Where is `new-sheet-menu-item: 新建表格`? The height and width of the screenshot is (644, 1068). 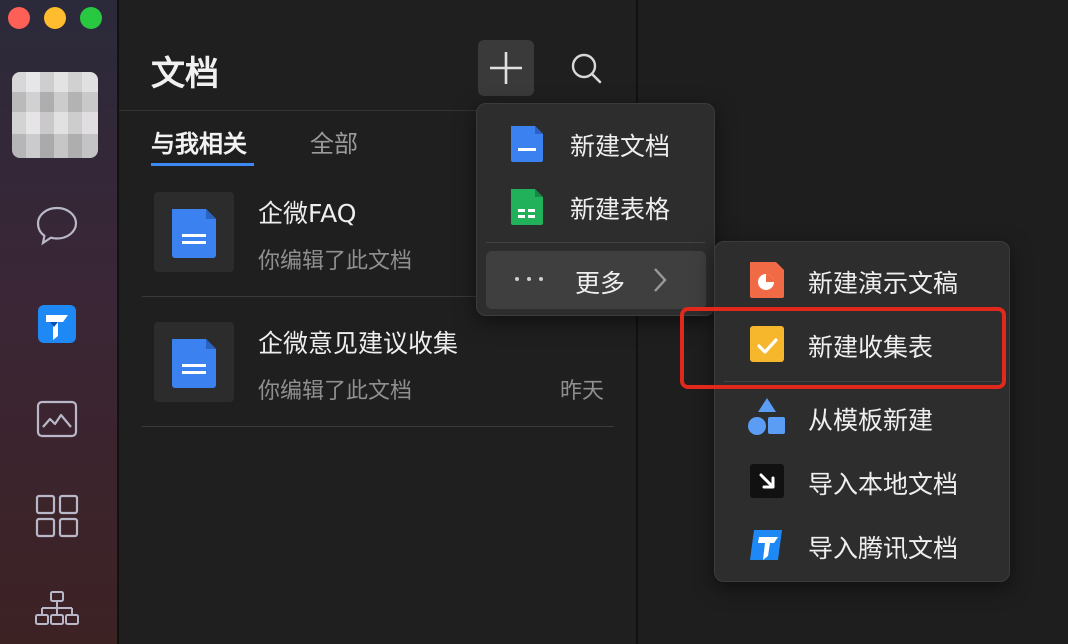 new-sheet-menu-item: 新建表格 is located at coordinates (595, 206).